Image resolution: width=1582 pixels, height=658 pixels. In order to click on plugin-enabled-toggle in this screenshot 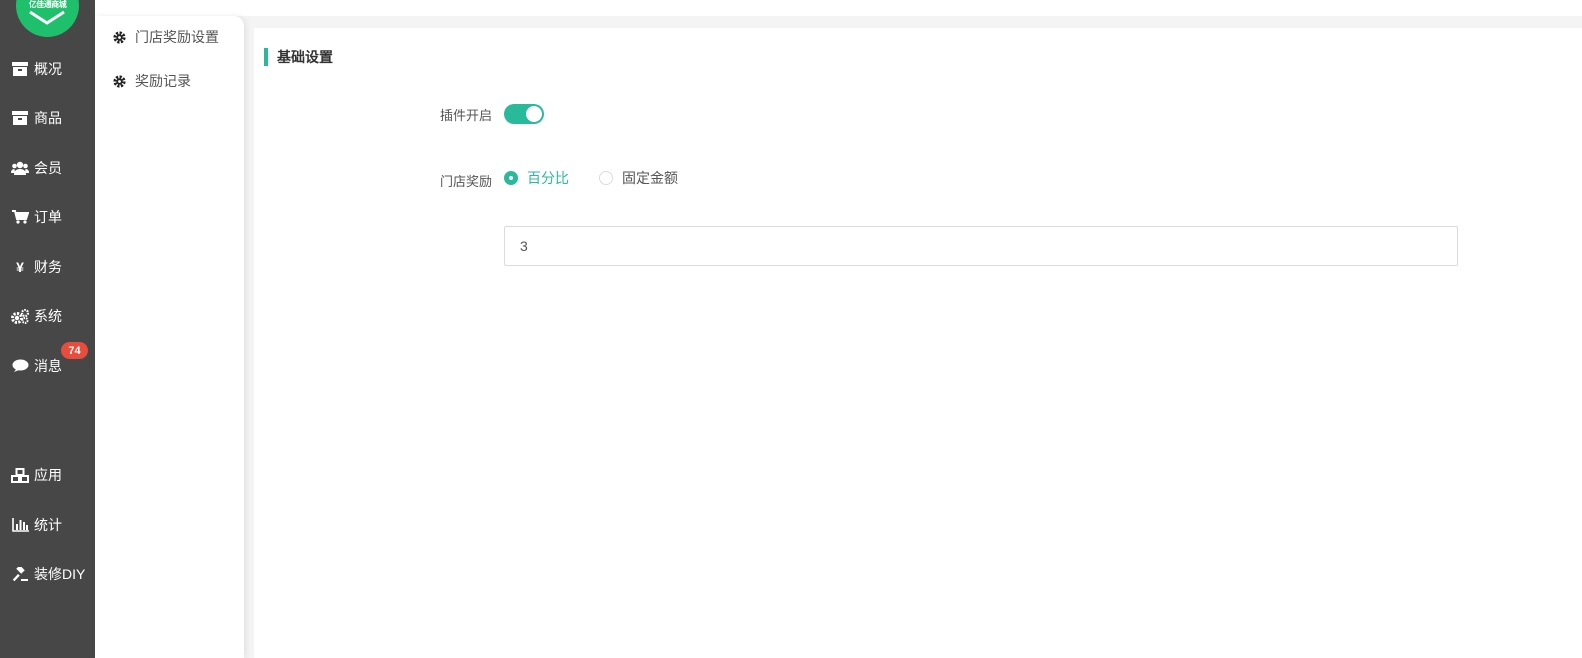, I will do `click(524, 114)`.